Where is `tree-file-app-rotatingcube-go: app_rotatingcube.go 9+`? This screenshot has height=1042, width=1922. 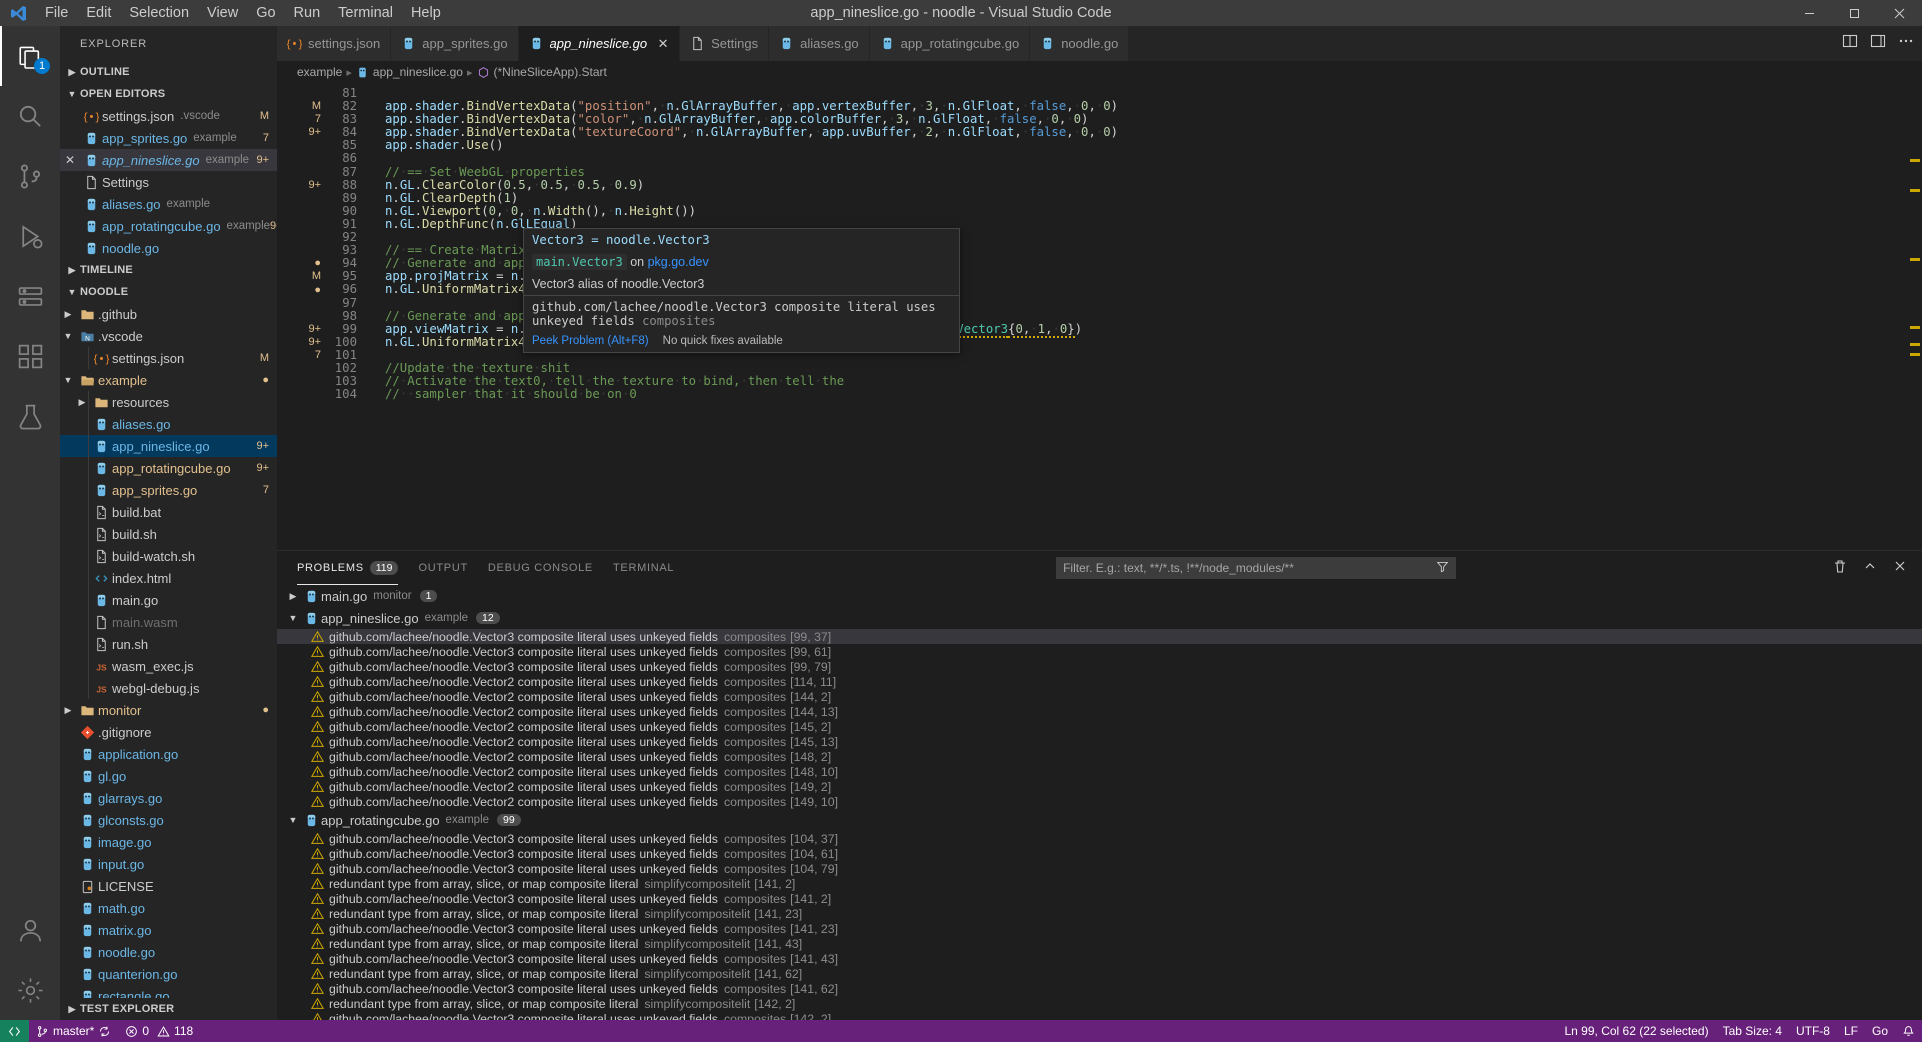 tree-file-app-rotatingcube-go: app_rotatingcube.go 9+ is located at coordinates (168, 468).